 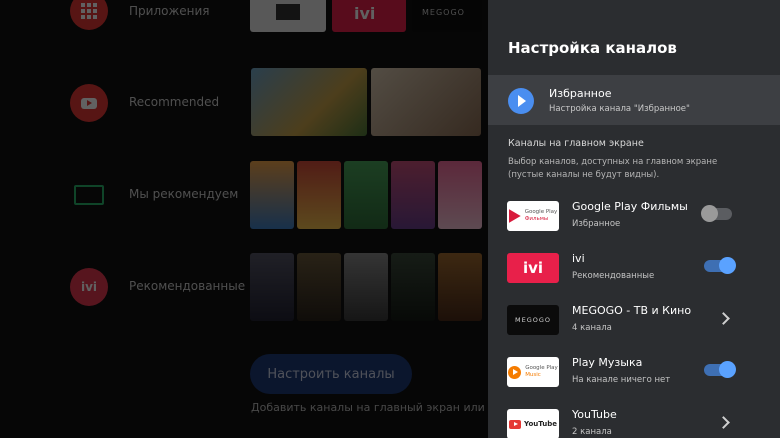 What do you see at coordinates (634, 321) in the screenshot?
I see `channel-item-megogo: MEGOGO MEGOGO - ТВ и Кино 4 канала` at bounding box center [634, 321].